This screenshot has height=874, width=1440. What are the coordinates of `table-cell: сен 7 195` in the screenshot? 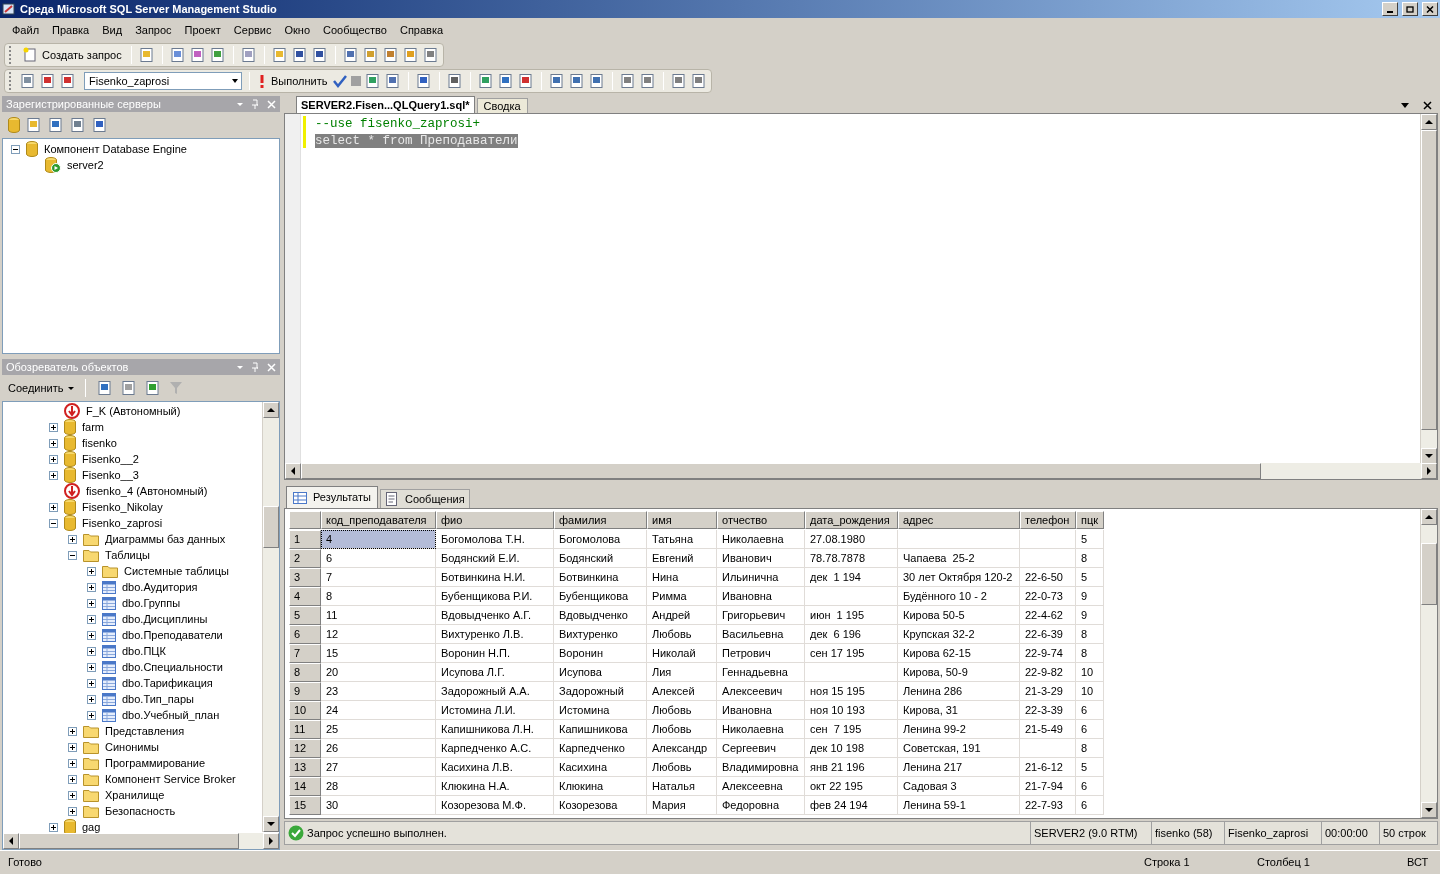 It's located at (851, 729).